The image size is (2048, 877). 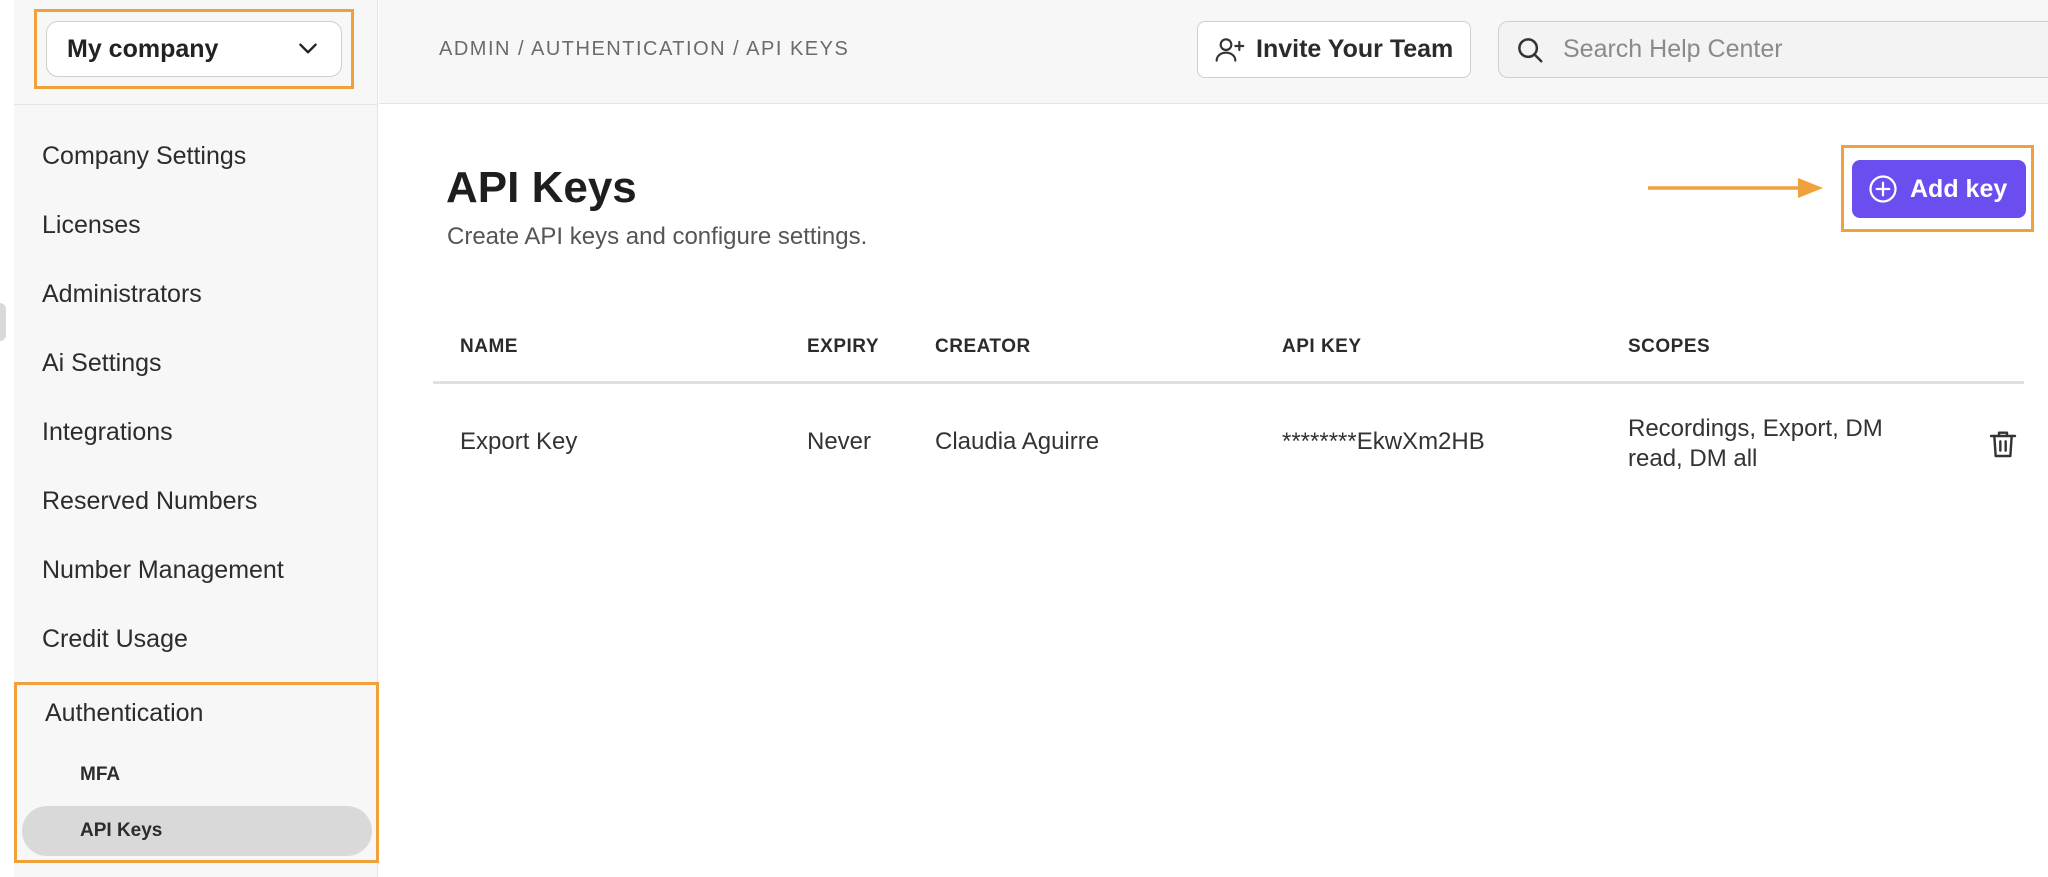 What do you see at coordinates (196, 294) in the screenshot?
I see `sidebar-item-administrators: Administrators` at bounding box center [196, 294].